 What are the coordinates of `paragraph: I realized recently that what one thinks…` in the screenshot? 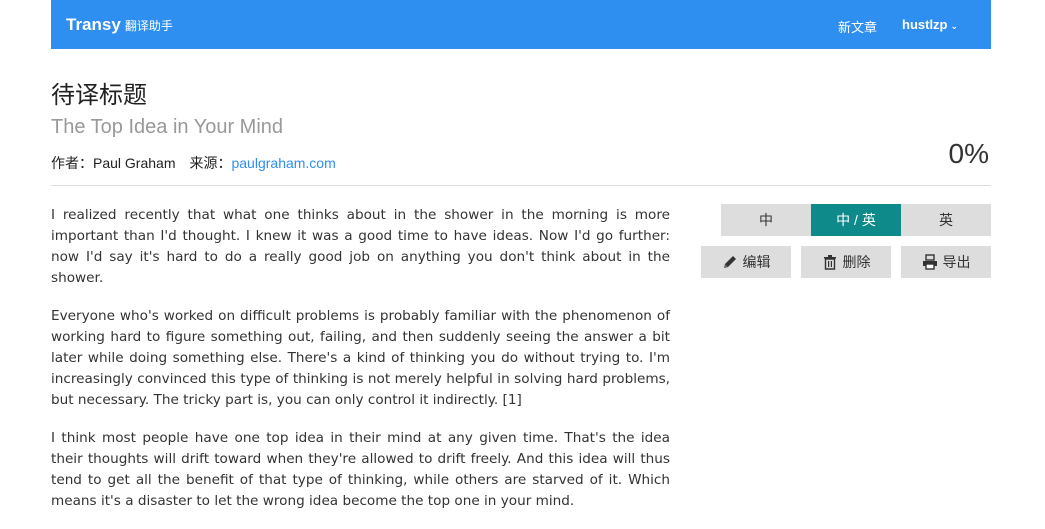 It's located at (360, 247).